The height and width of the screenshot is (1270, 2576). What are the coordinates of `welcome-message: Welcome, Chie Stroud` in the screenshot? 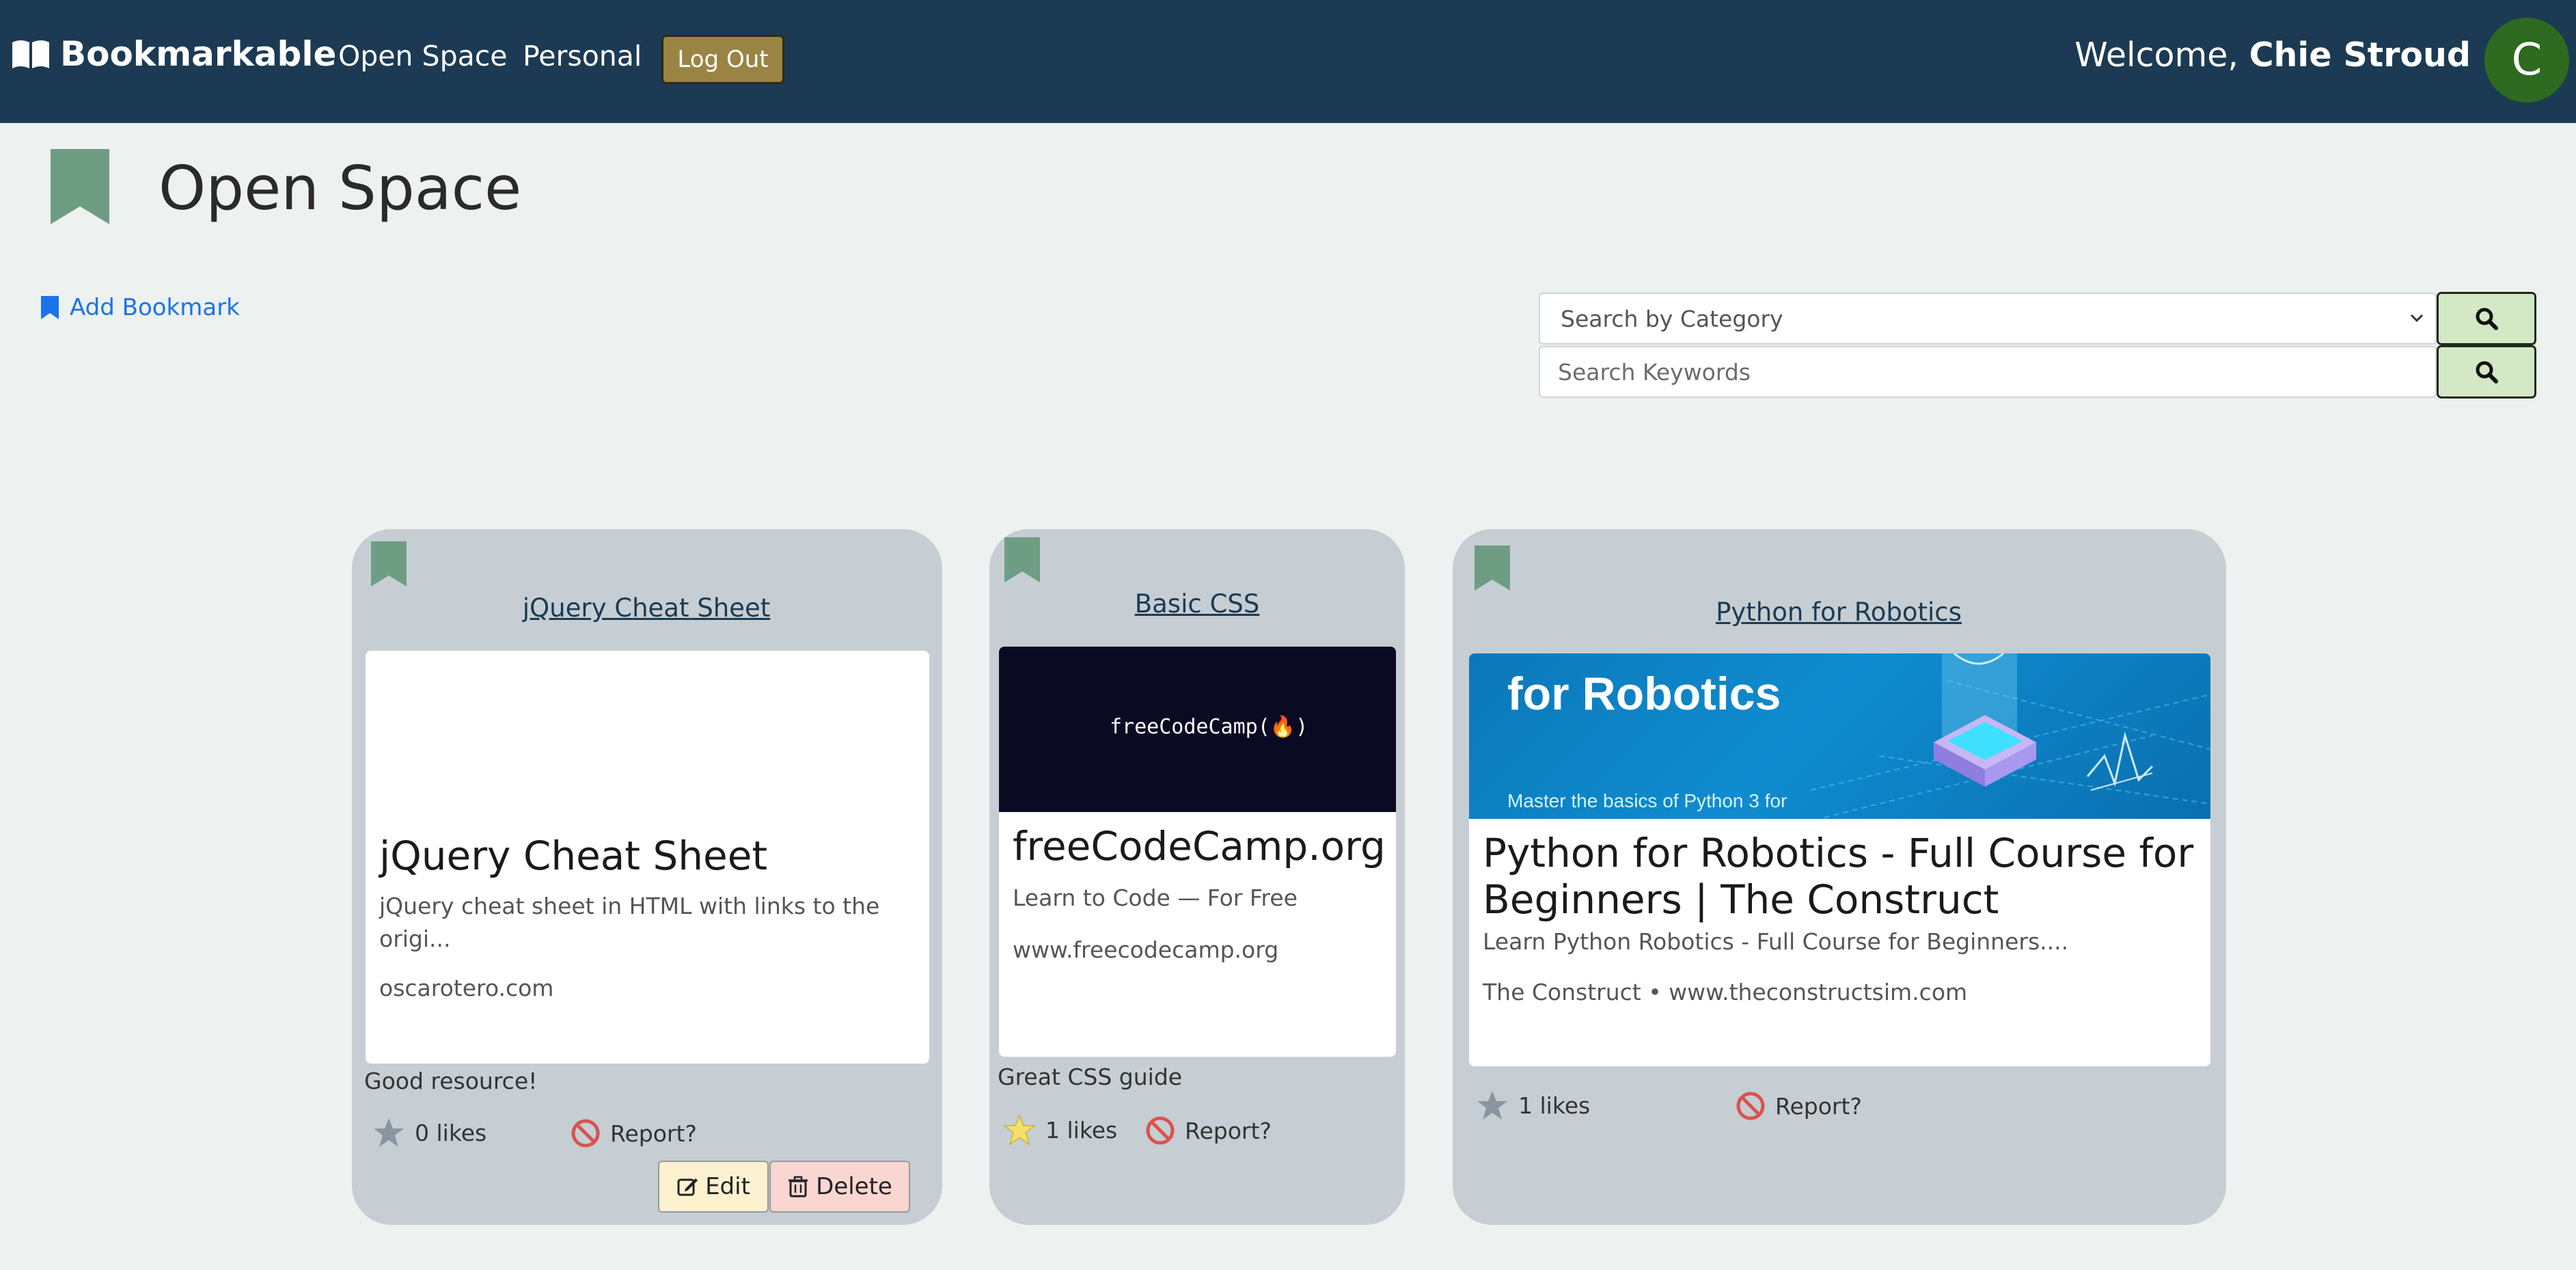 It's located at (2272, 56).